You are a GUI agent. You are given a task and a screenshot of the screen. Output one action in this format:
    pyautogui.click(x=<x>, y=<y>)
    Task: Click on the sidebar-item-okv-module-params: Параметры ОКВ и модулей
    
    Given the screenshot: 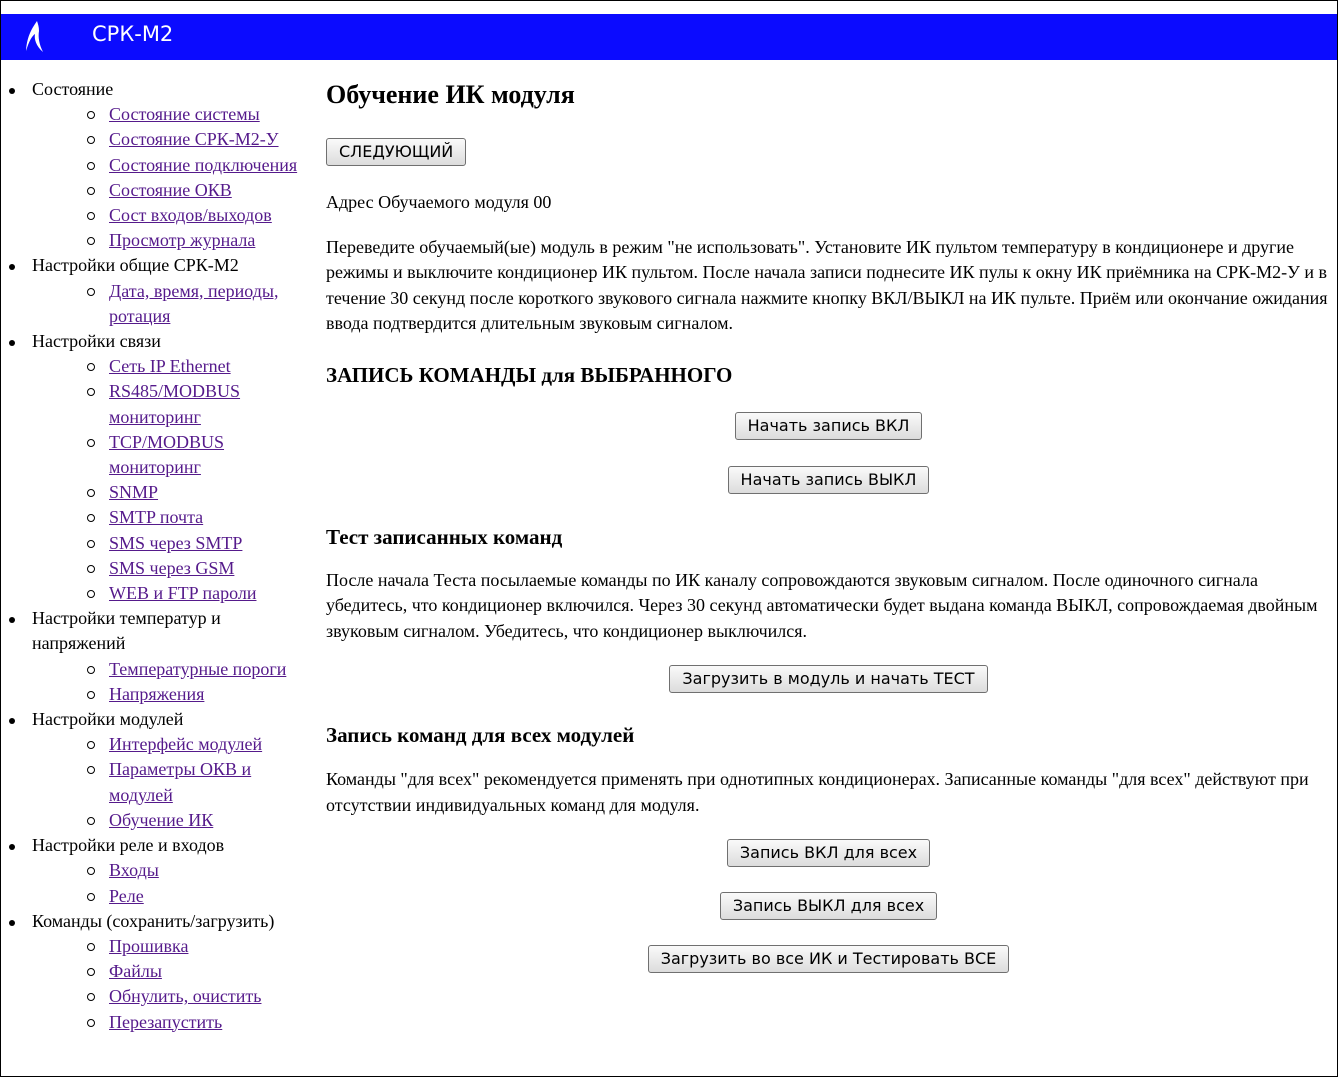 What is the action you would take?
    pyautogui.click(x=180, y=781)
    